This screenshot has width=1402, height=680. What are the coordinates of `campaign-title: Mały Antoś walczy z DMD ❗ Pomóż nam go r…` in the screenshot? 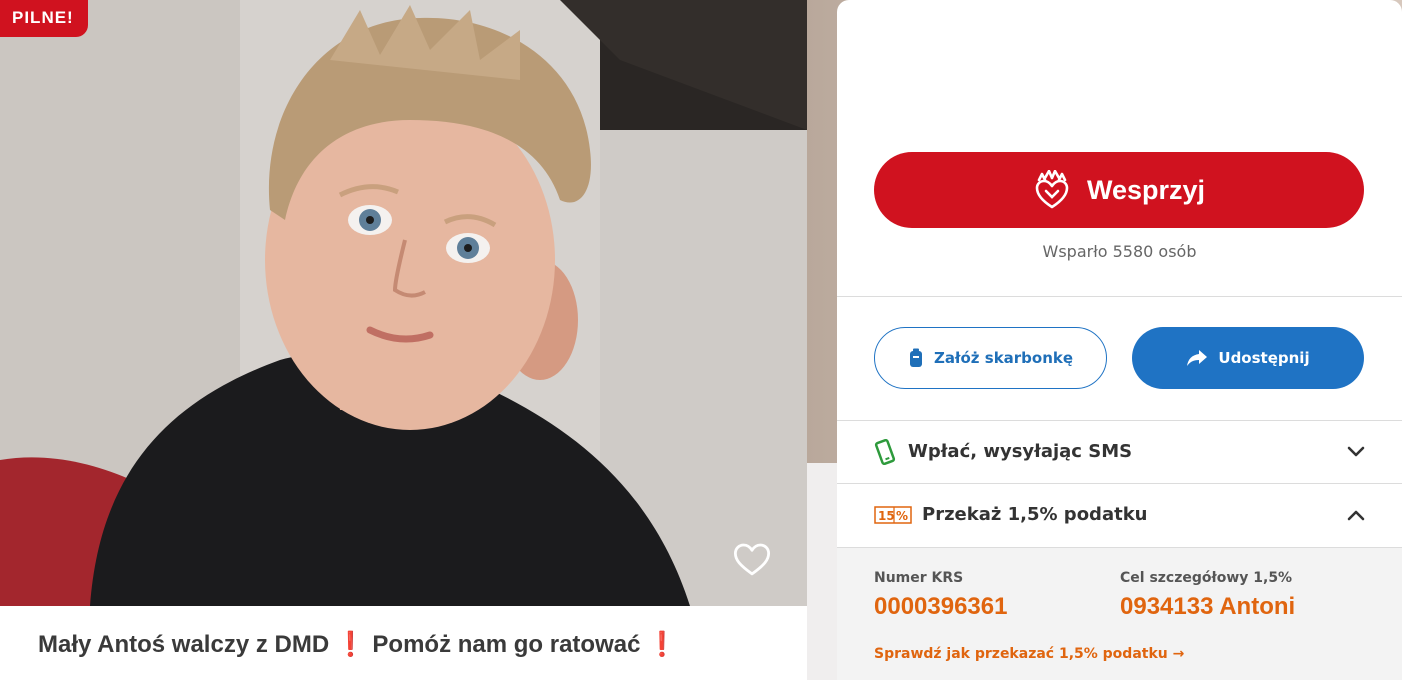 It's located at (357, 644).